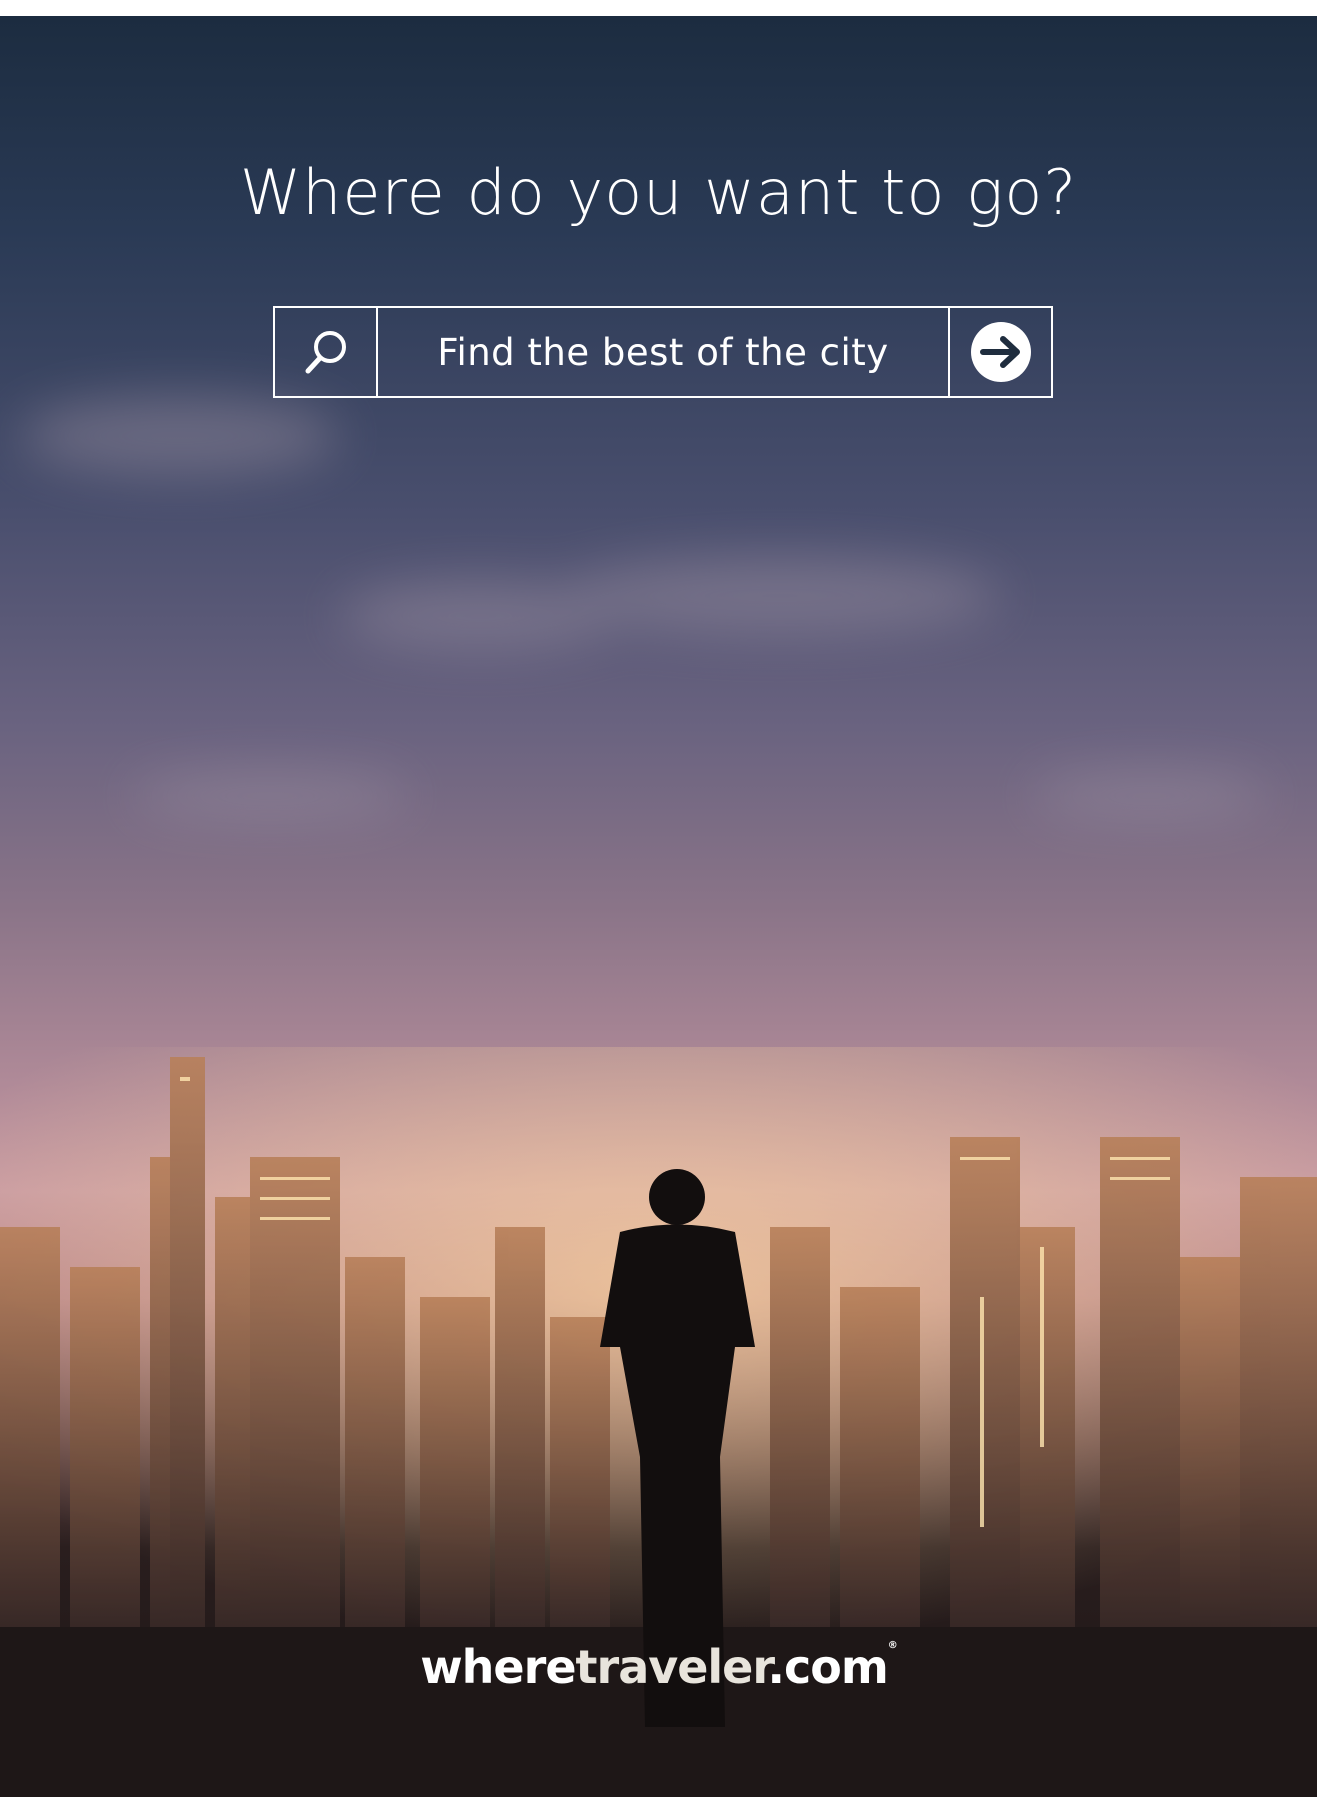 Image resolution: width=1317 pixels, height=1809 pixels. I want to click on brand-logo: wheretraveler.com®, so click(658, 1667).